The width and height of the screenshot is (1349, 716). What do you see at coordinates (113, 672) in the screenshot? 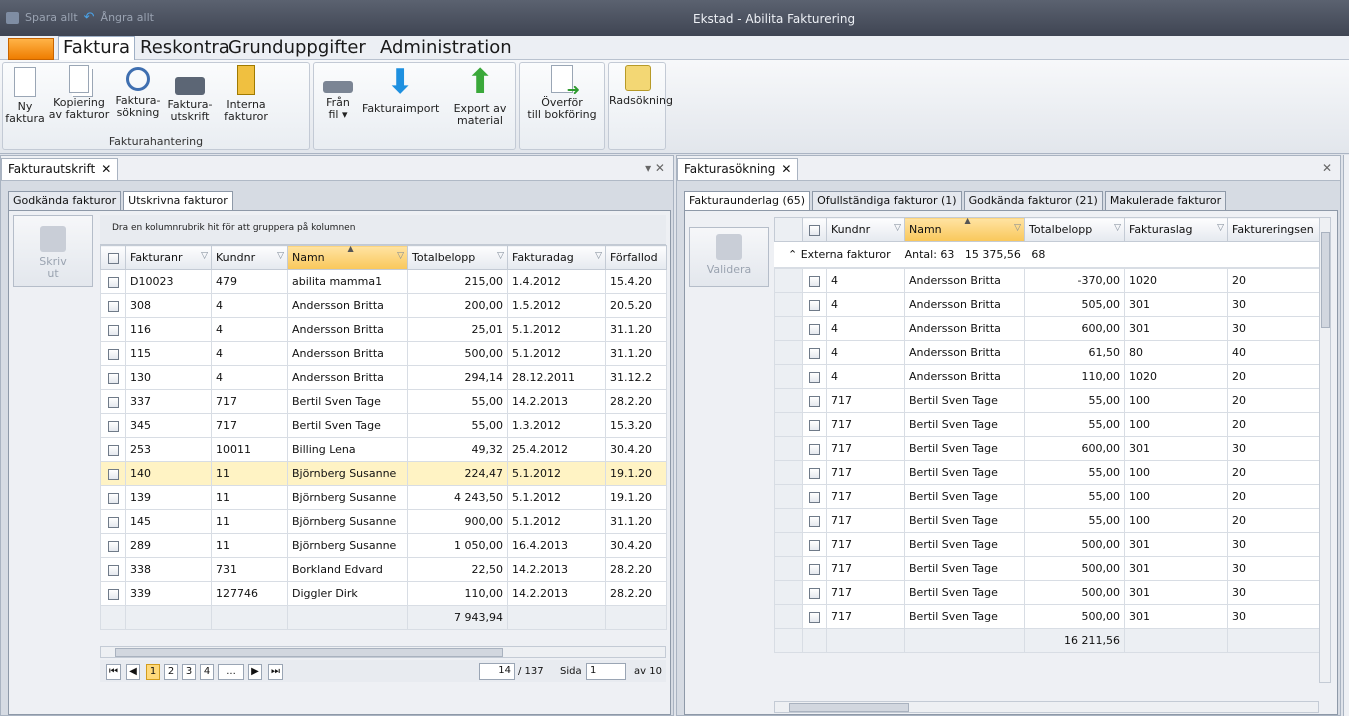
I see `first-page-button: ⏮` at bounding box center [113, 672].